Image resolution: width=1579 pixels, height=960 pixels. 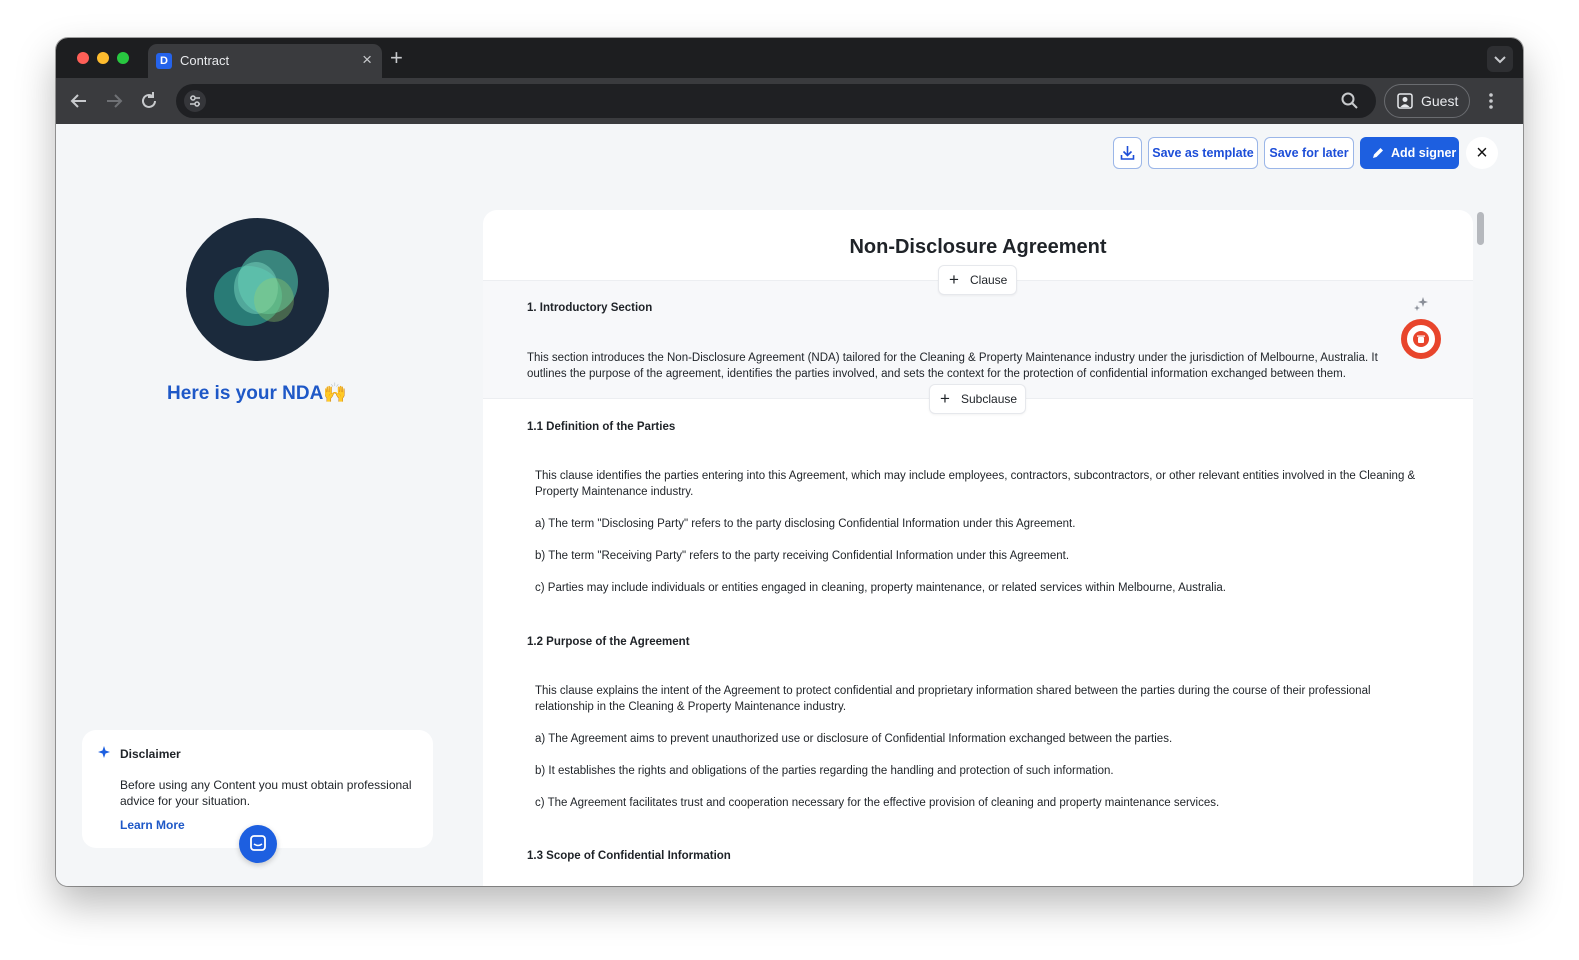 I want to click on chat-icon, so click(x=258, y=843).